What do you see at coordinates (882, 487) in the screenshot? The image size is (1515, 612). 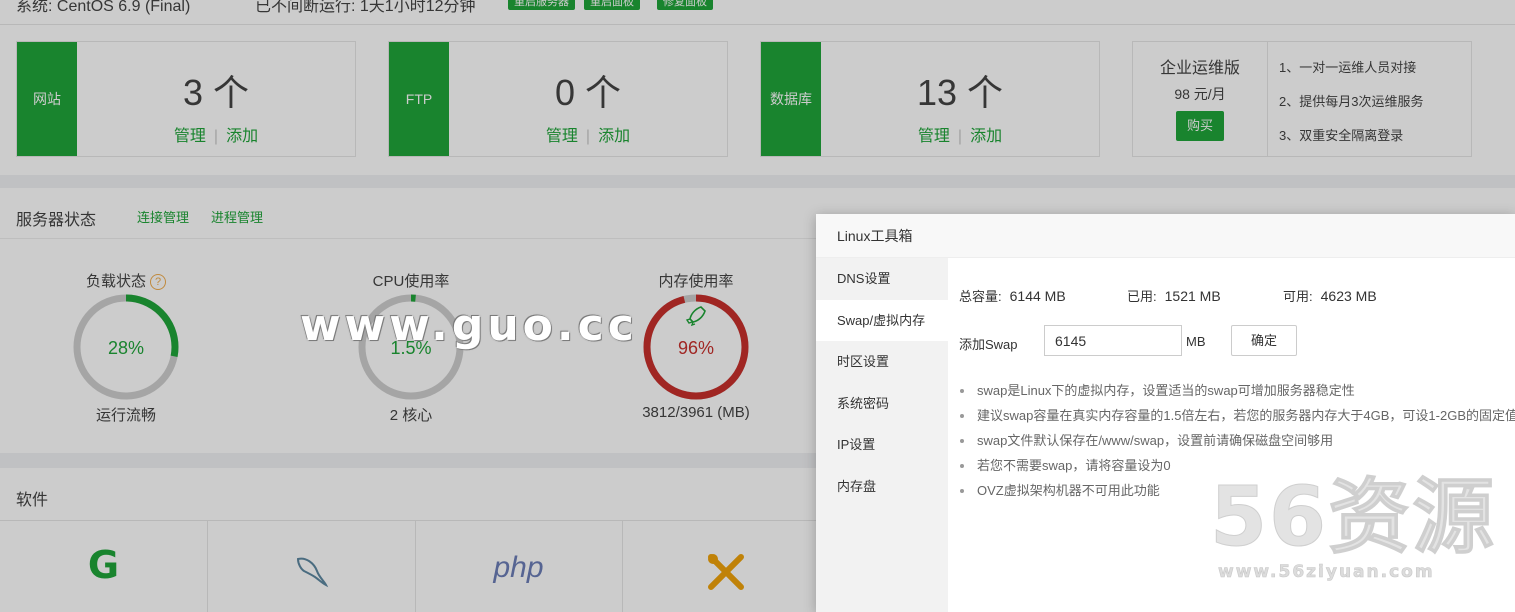 I see `menu-item-ramdisk: 内存盘` at bounding box center [882, 487].